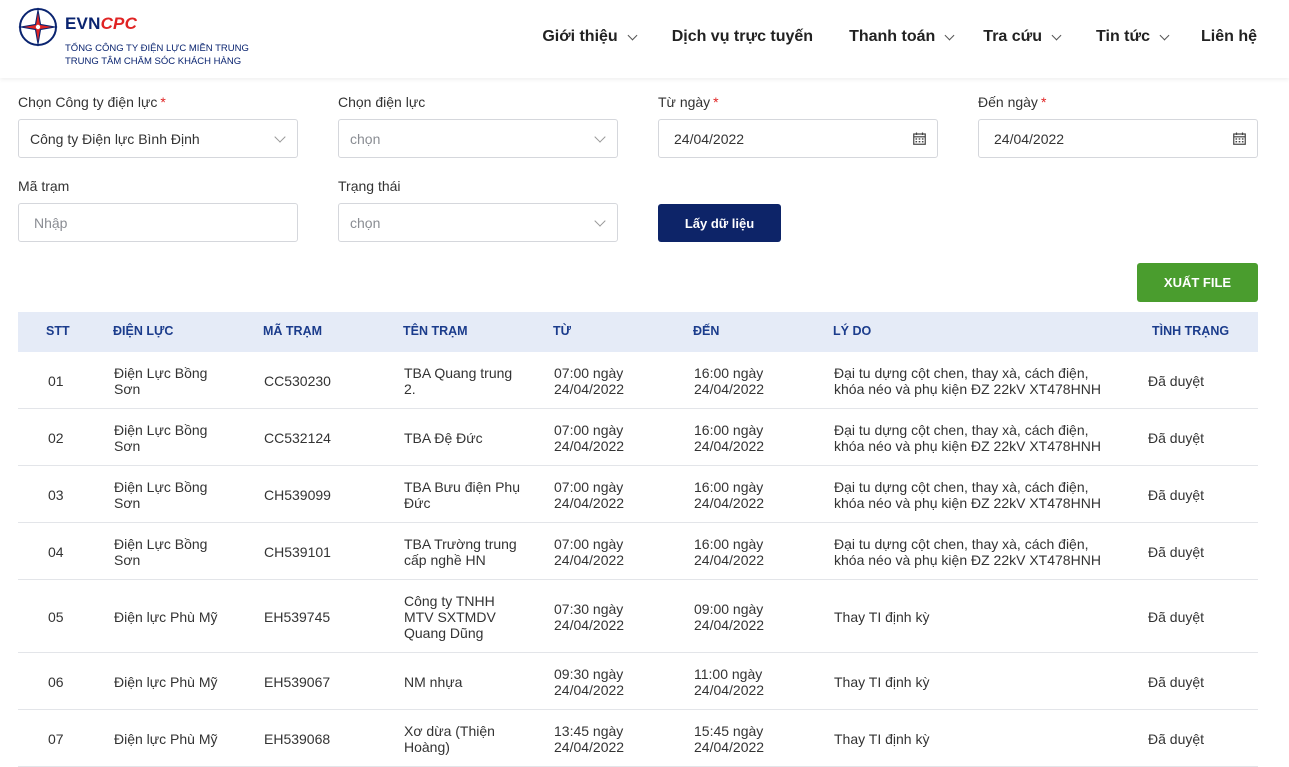 This screenshot has width=1289, height=767. I want to click on cell-stt-line: 04, so click(56, 552).